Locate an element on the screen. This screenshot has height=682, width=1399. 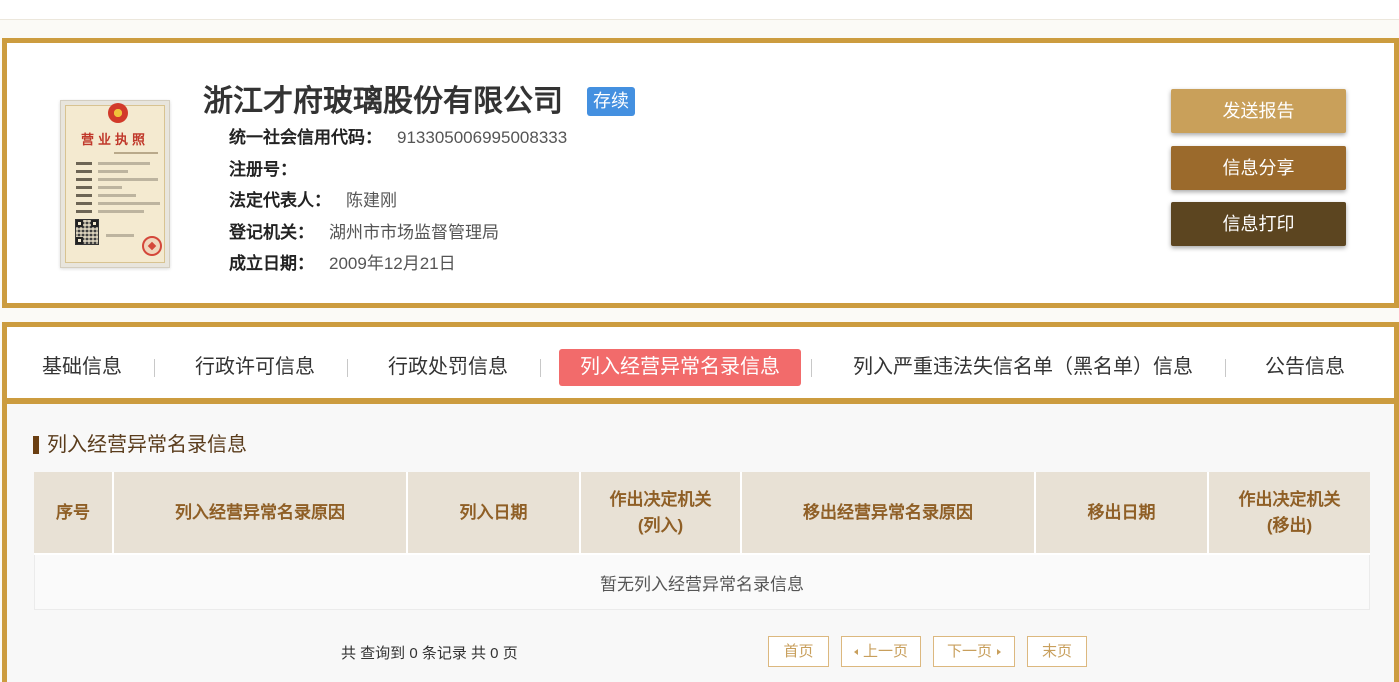
prev-page-label: 上一页 is located at coordinates (885, 651).